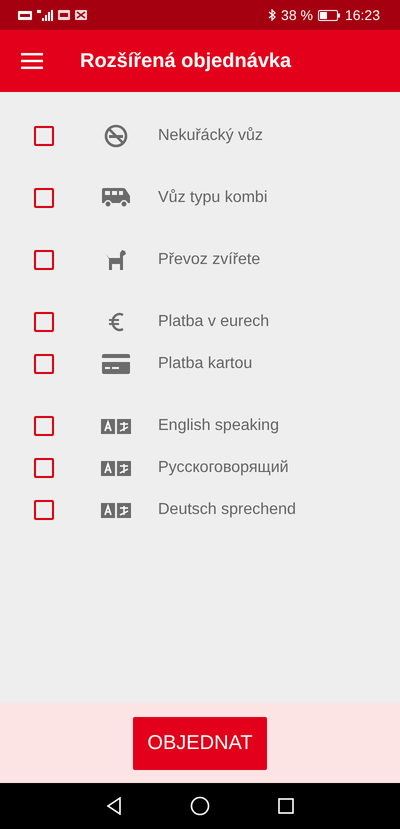 This screenshot has width=400, height=829. What do you see at coordinates (214, 322) in the screenshot?
I see `option-label: Platba v eurech` at bounding box center [214, 322].